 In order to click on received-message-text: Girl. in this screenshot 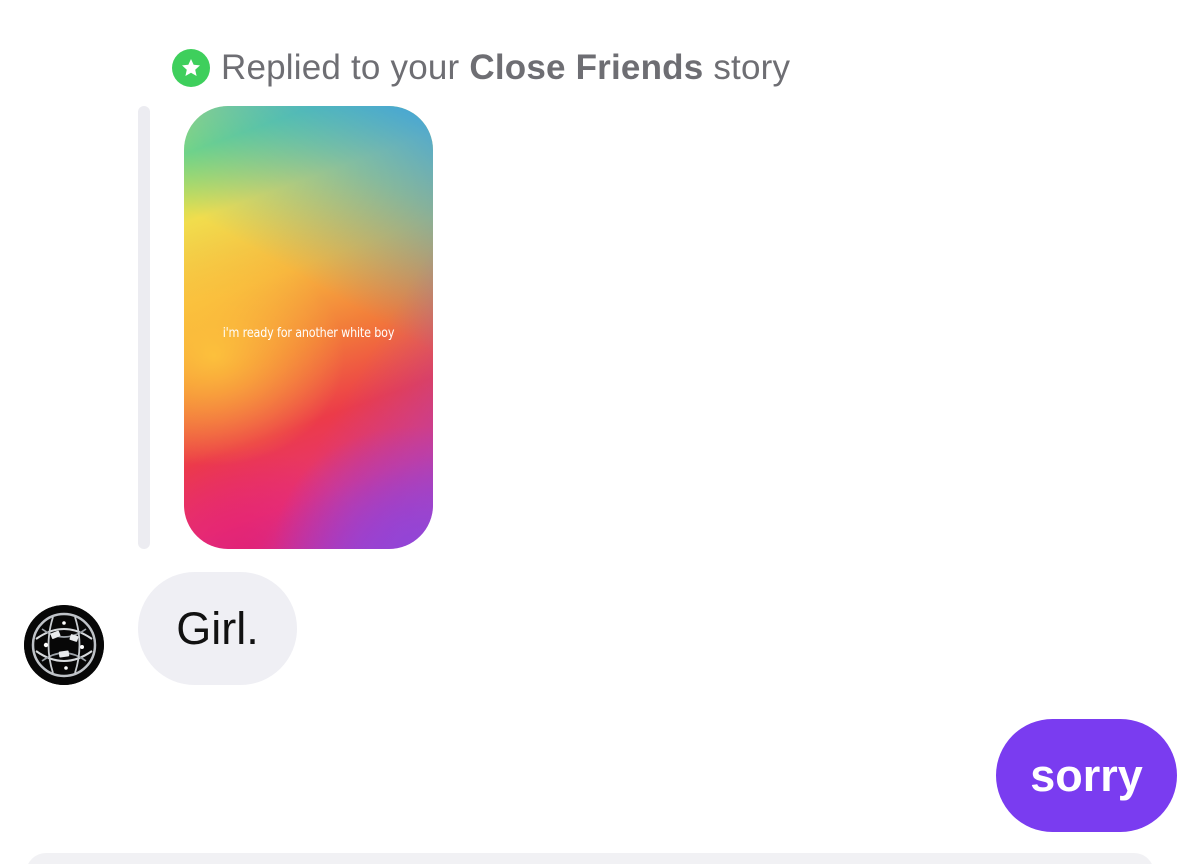, I will do `click(217, 628)`.